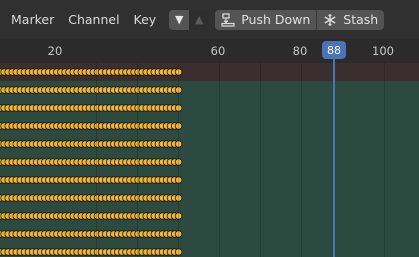 This screenshot has width=419, height=257. What do you see at coordinates (32, 19) in the screenshot?
I see `menu-marker: Marker` at bounding box center [32, 19].